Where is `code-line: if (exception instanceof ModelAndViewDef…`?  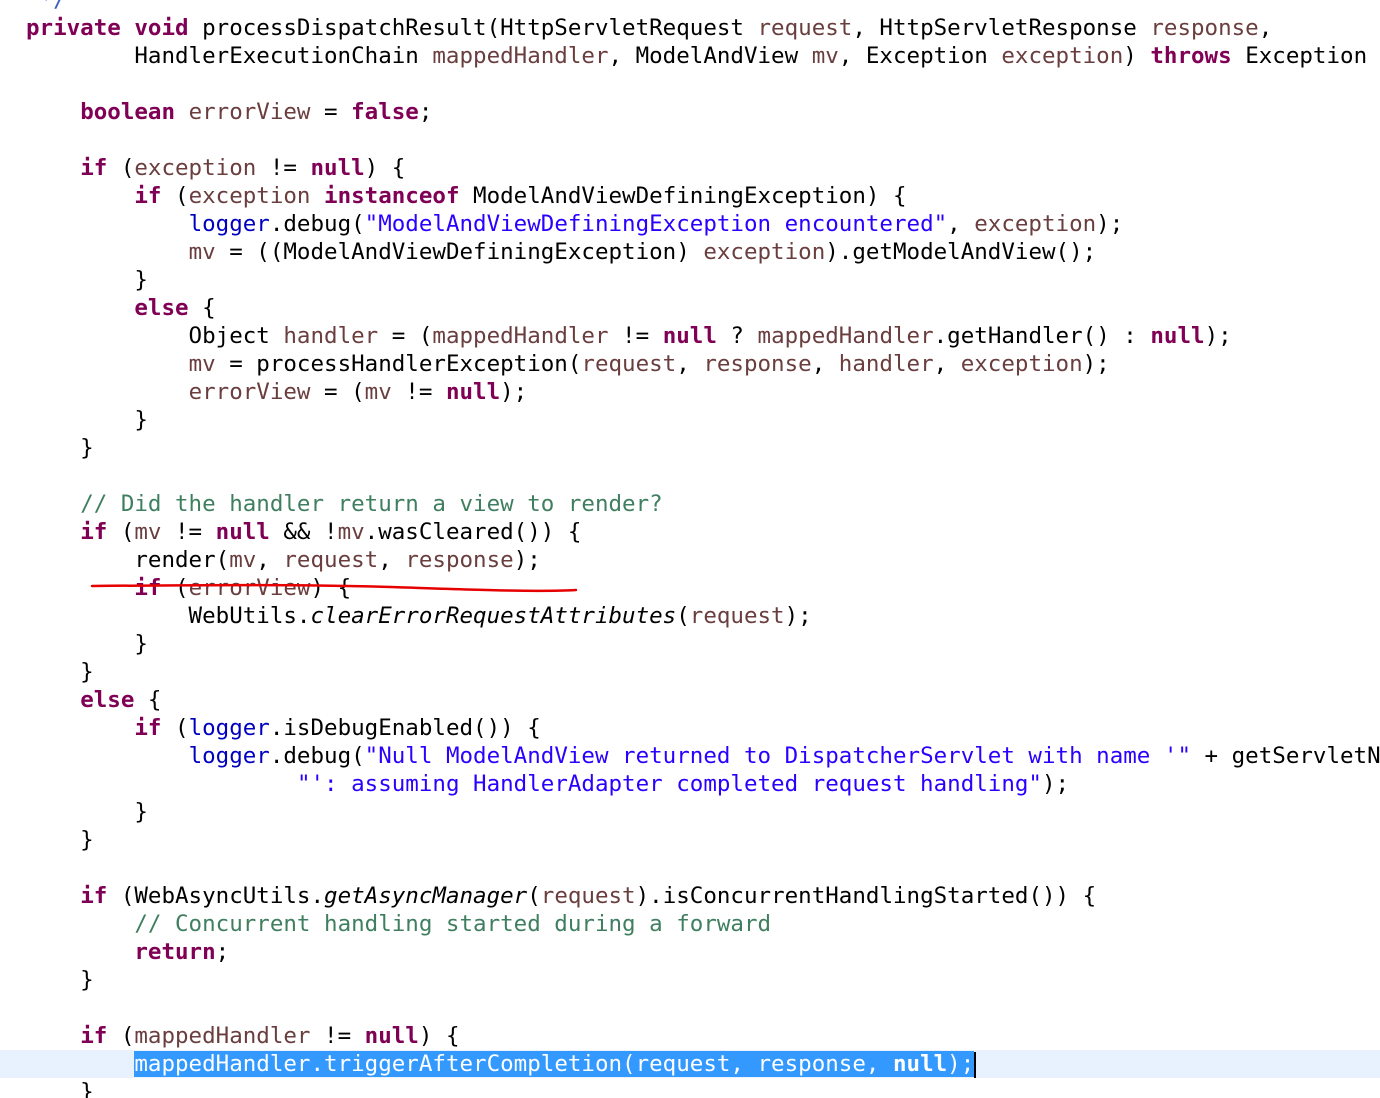
code-line: if (exception instanceof ModelAndViewDef… is located at coordinates (520, 196).